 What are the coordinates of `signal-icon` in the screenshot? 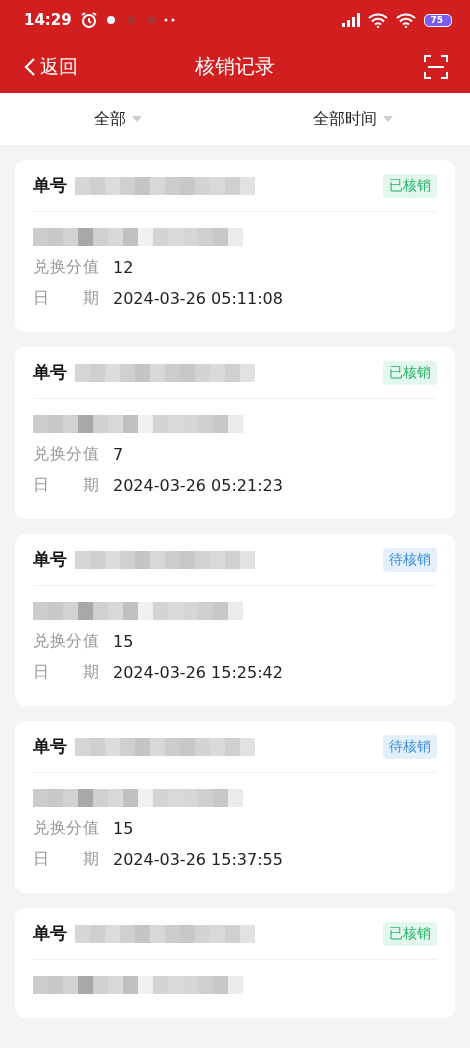 It's located at (351, 20).